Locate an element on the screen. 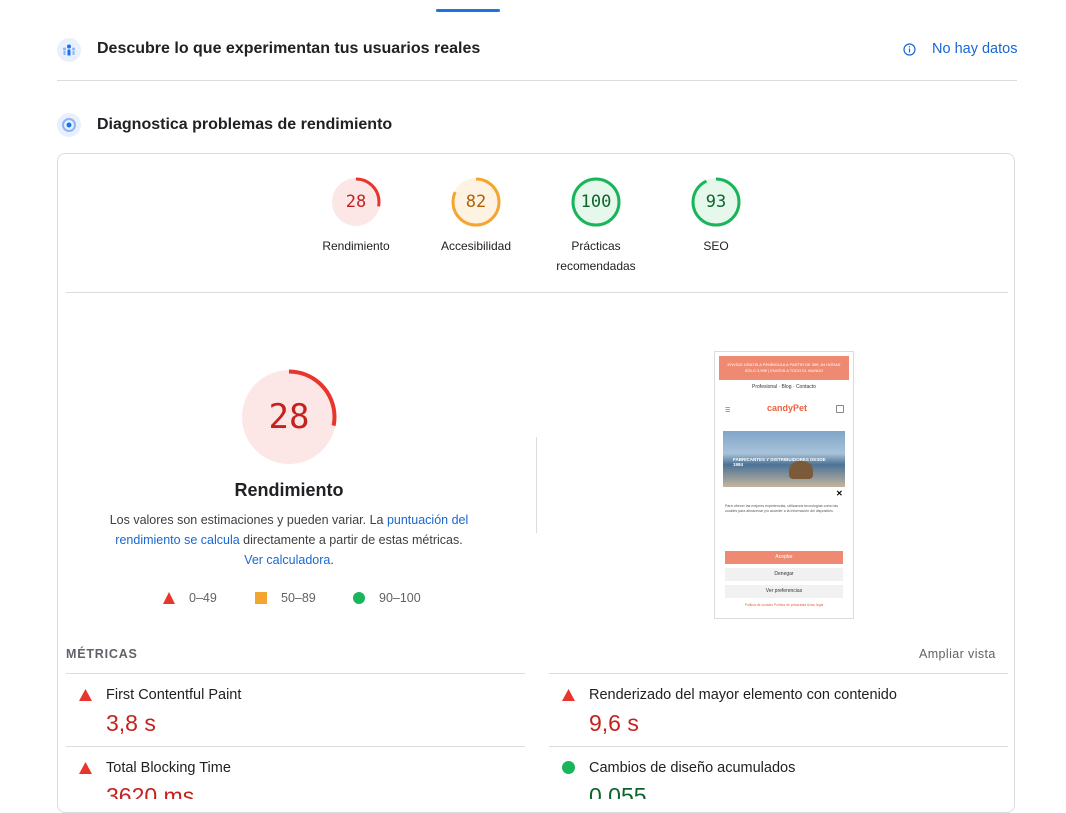  square-icon is located at coordinates (261, 598).